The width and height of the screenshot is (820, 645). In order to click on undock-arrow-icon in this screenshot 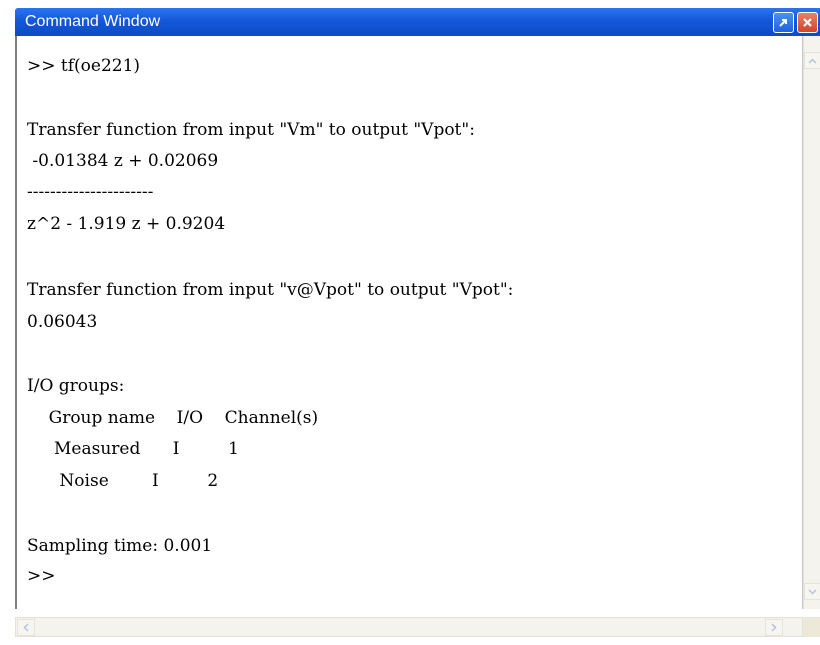, I will do `click(783, 23)`.